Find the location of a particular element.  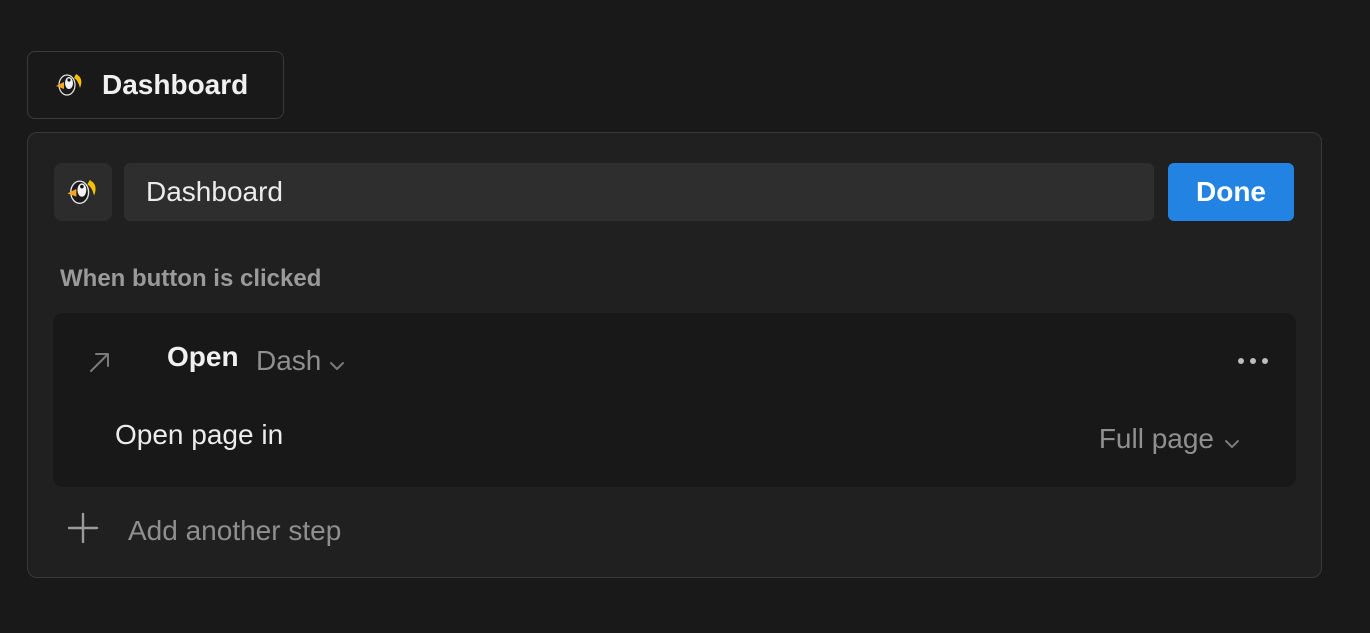

add-another-step-button: Add another step is located at coordinates (203, 530).